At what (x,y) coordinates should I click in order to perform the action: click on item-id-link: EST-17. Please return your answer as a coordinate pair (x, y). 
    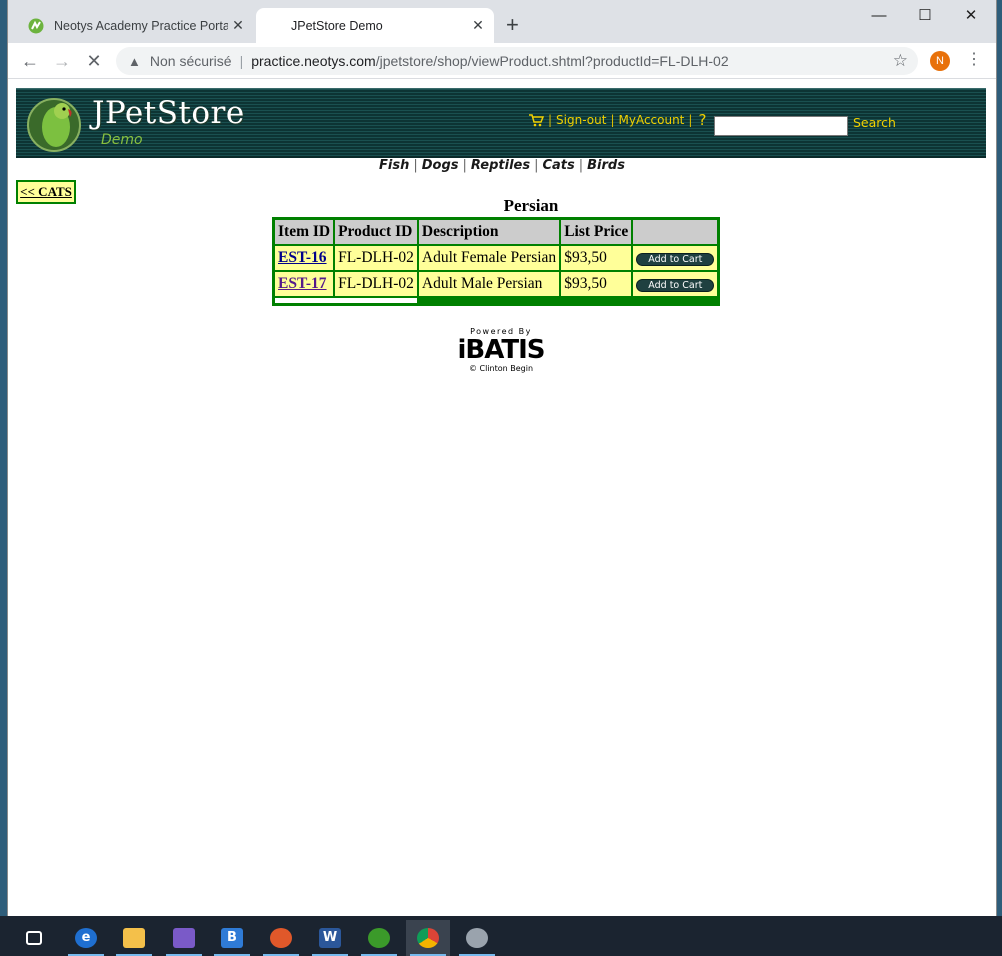
    Looking at the image, I should click on (304, 284).